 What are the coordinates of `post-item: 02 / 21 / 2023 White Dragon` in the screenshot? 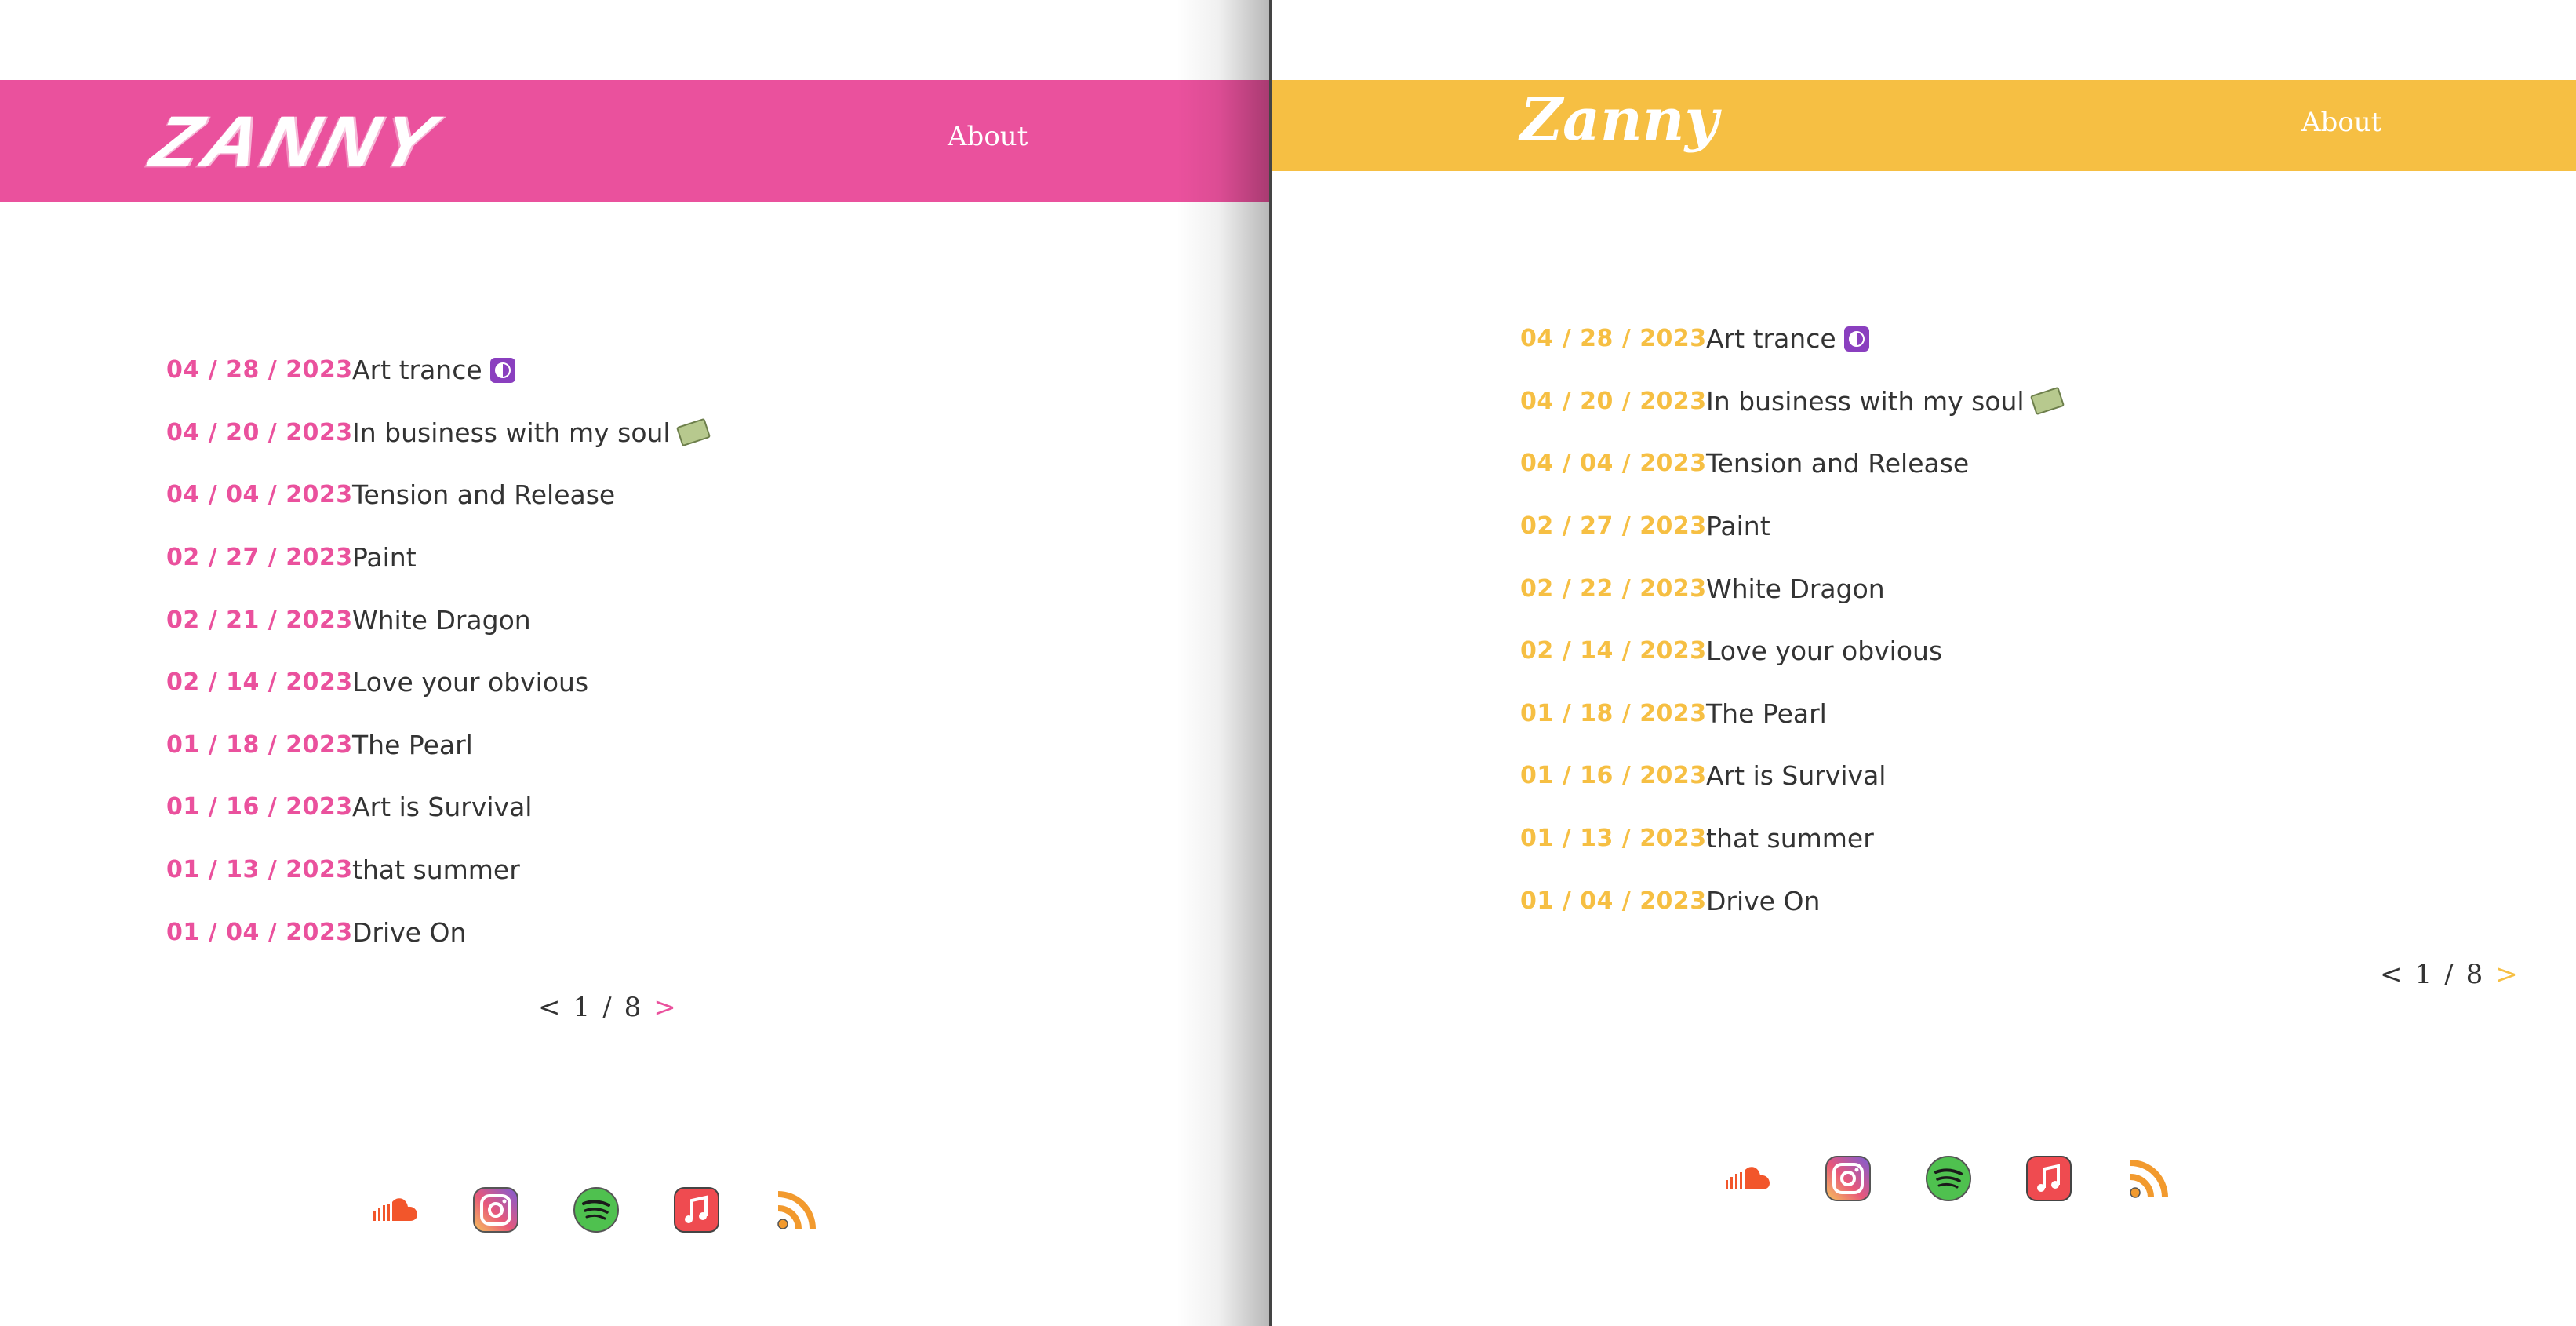 It's located at (437, 619).